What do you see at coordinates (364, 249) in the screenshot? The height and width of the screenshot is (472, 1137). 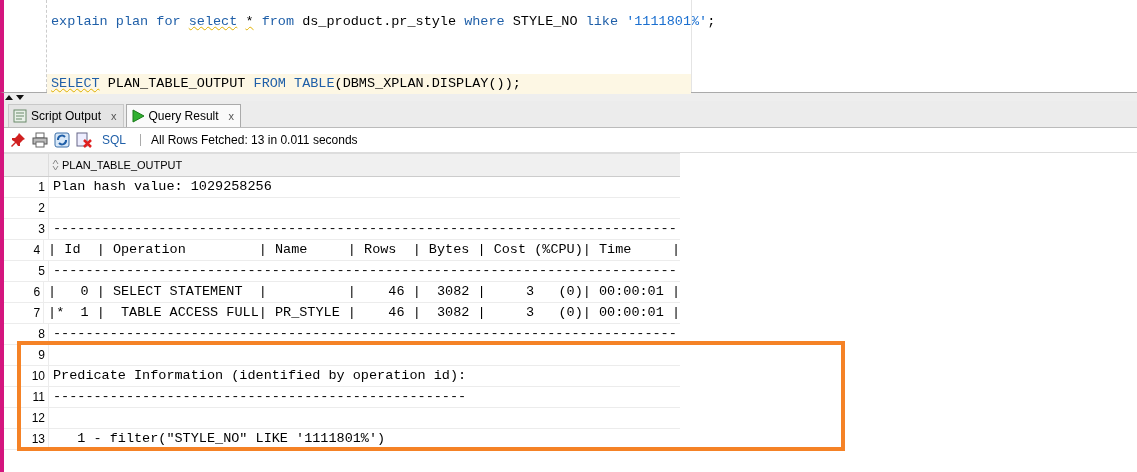 I see `table-cell: | Id | Operation | Name | Rows | Bytes | Cost (%CPU)| Time |` at bounding box center [364, 249].